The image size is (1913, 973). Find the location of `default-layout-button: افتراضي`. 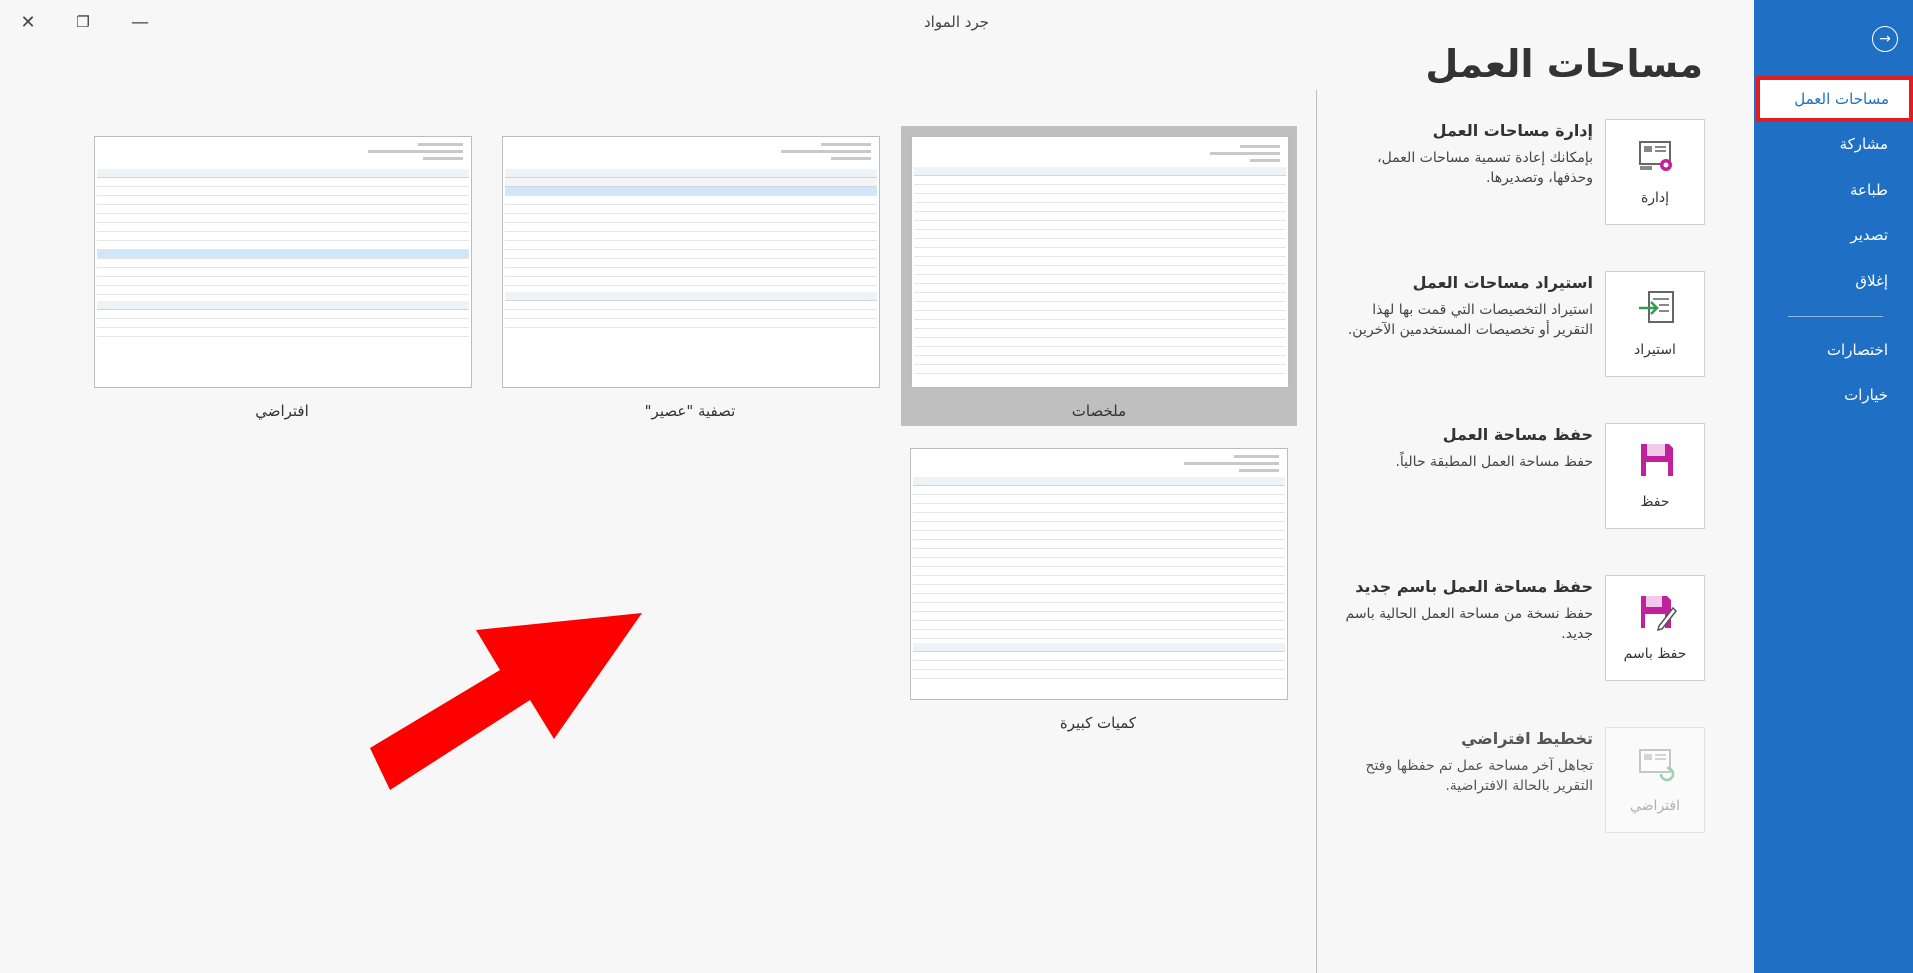

default-layout-button: افتراضي is located at coordinates (1655, 780).